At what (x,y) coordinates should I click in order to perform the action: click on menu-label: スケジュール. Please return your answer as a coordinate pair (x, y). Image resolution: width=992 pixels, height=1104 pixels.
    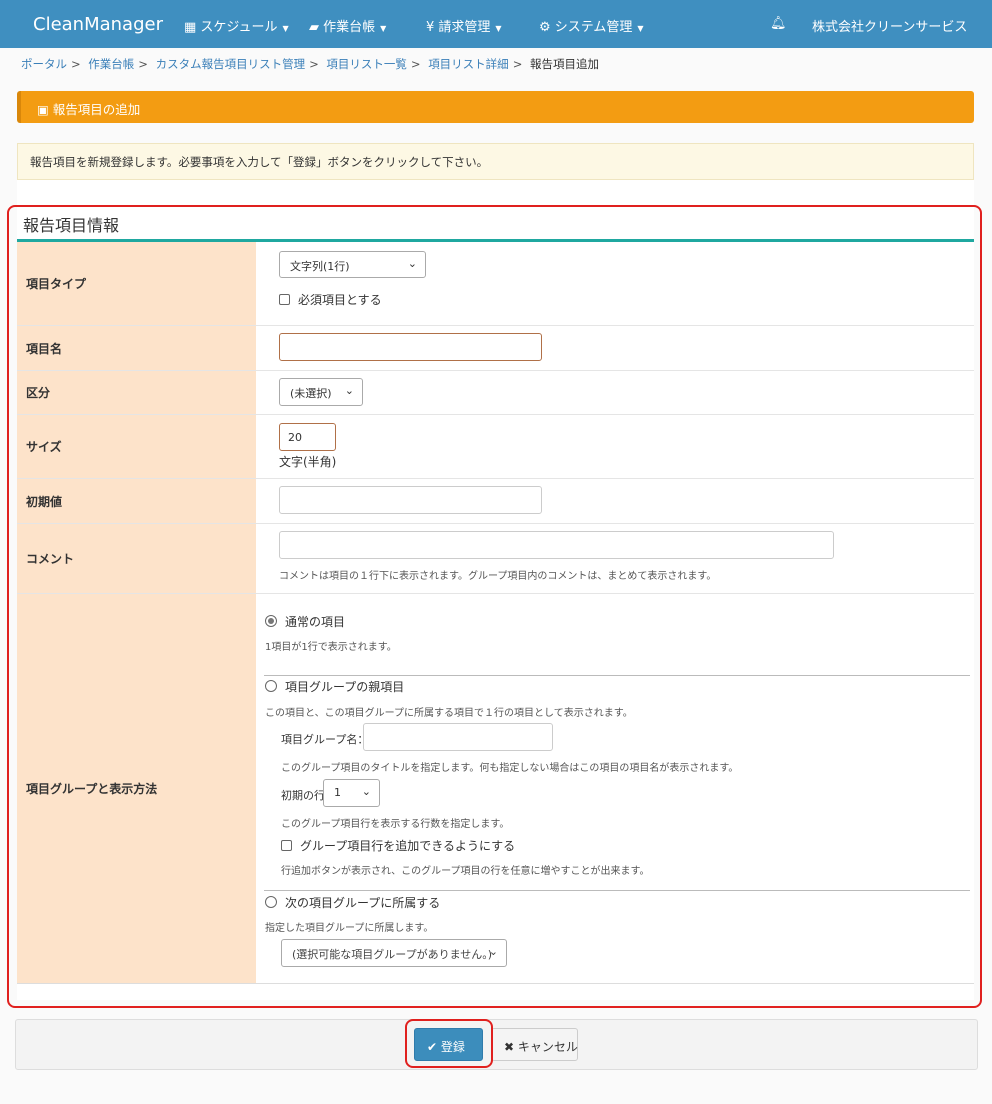
    Looking at the image, I should click on (239, 27).